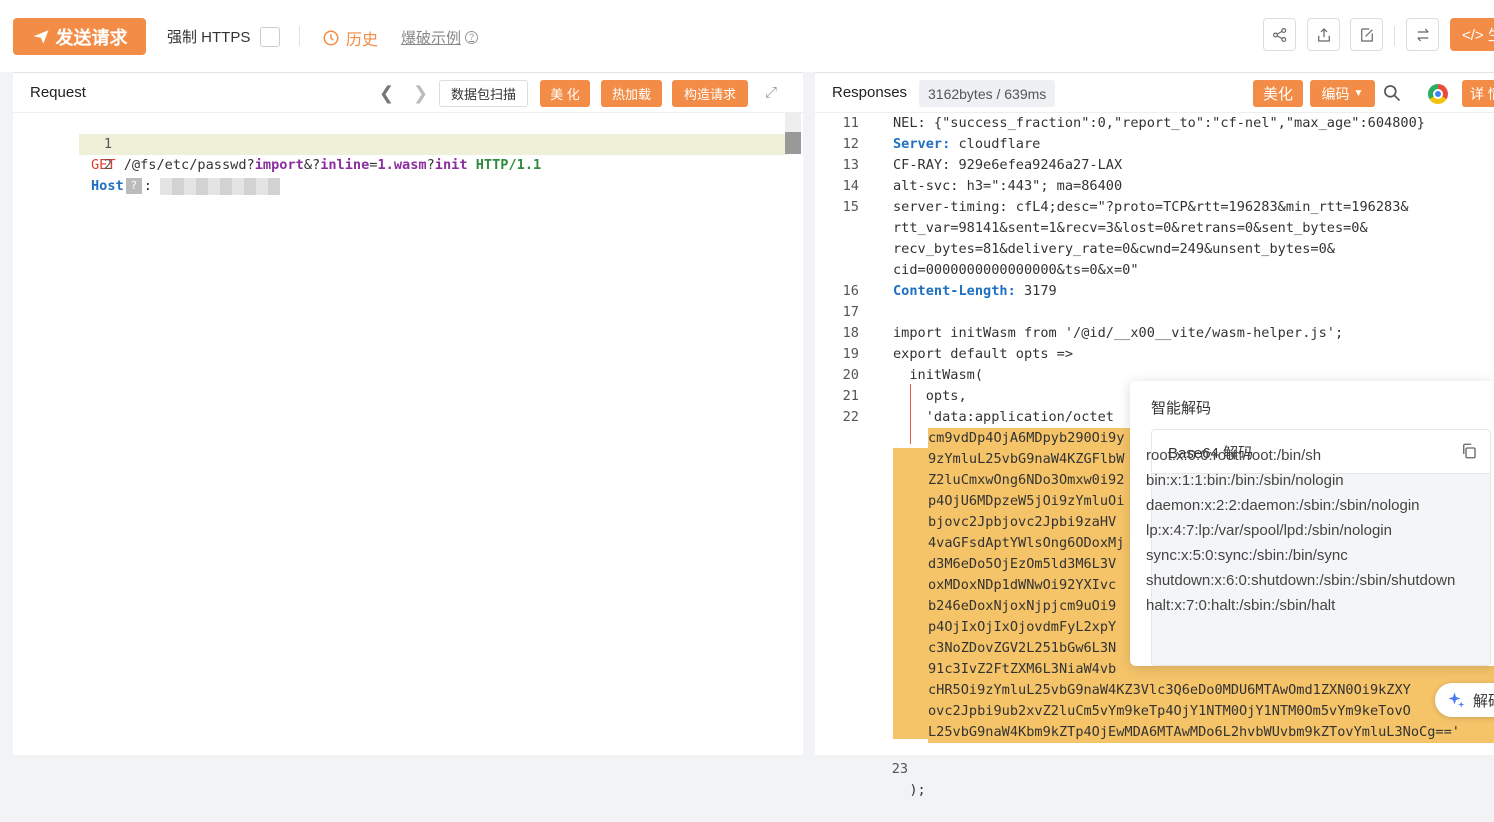  Describe the element at coordinates (922, 144) in the screenshot. I see `header-key: Server:` at that location.